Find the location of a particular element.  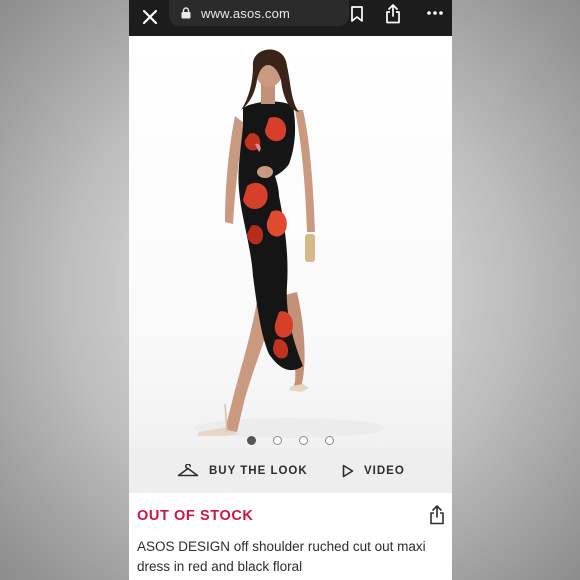

product-share-icon is located at coordinates (437, 515).